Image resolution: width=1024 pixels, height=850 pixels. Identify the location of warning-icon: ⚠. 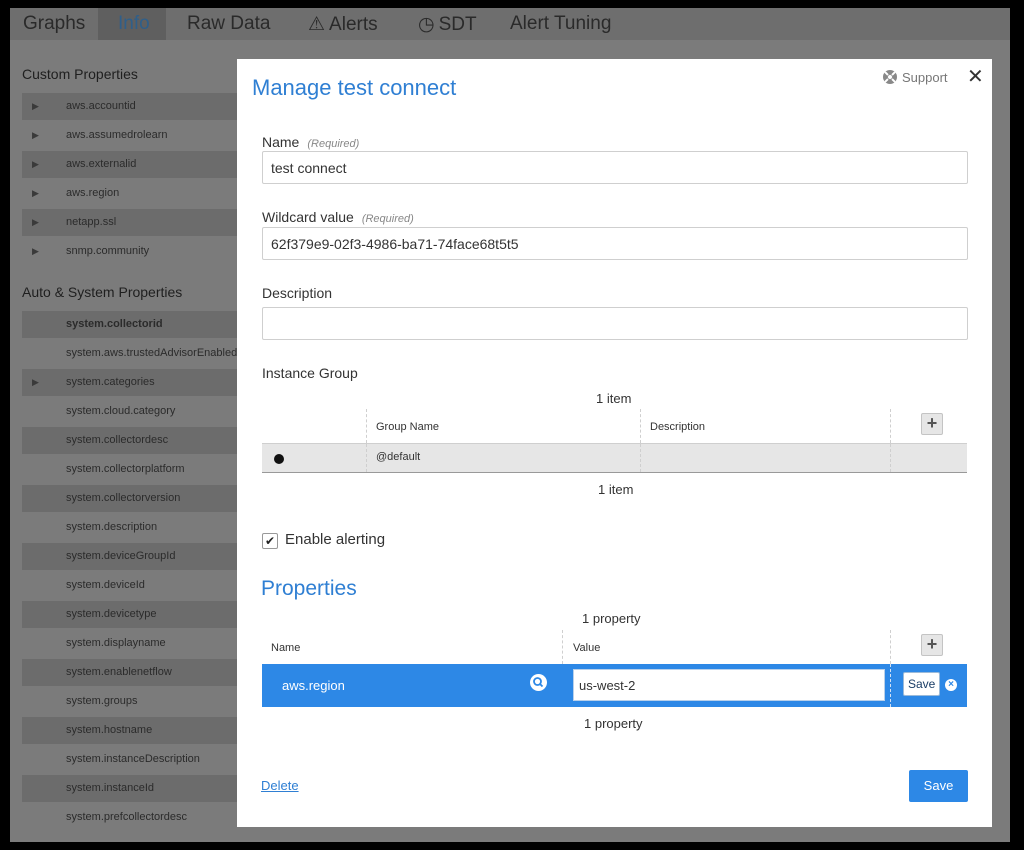
(317, 24).